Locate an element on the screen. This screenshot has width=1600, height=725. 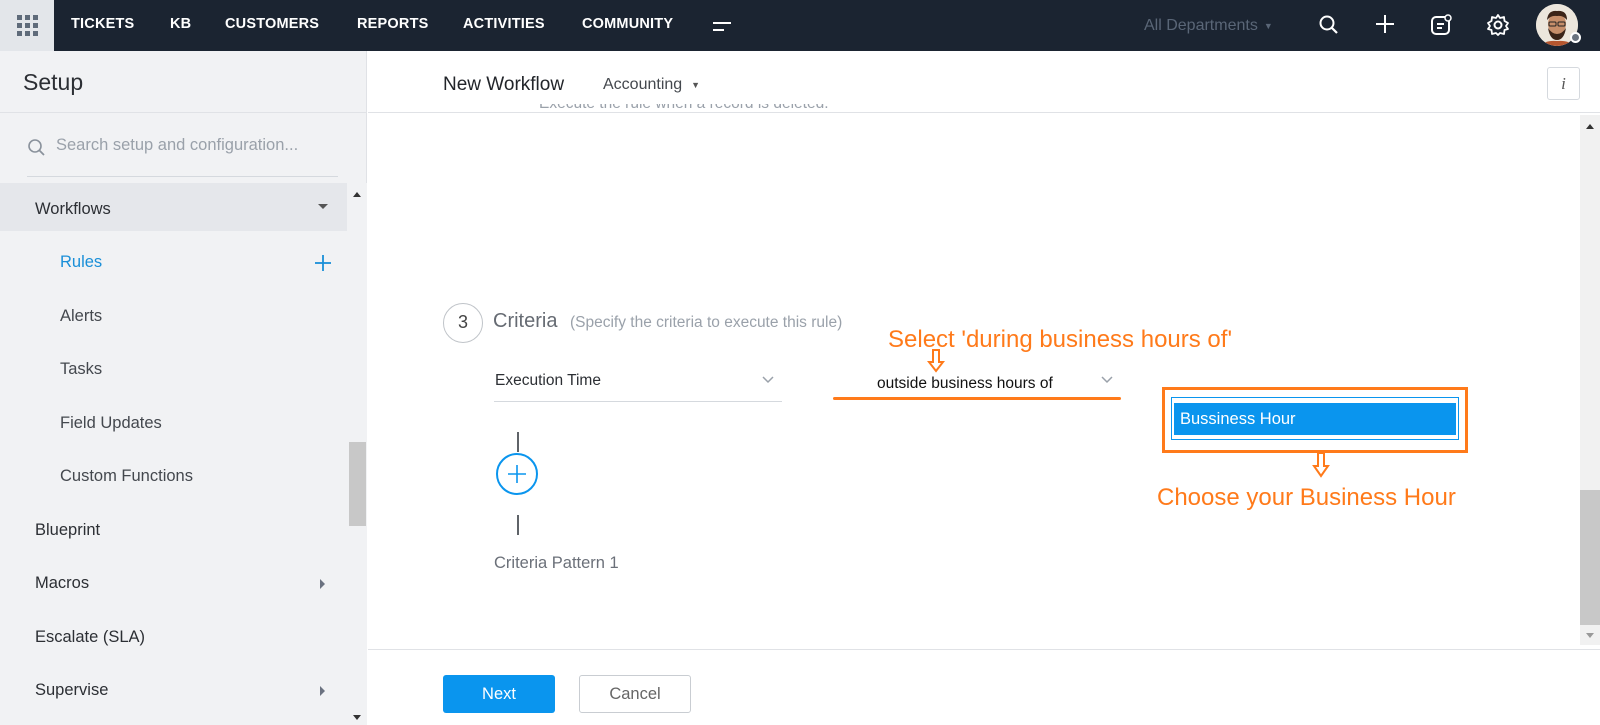
sidebar-item-blueprint: Blueprint is located at coordinates (67, 530).